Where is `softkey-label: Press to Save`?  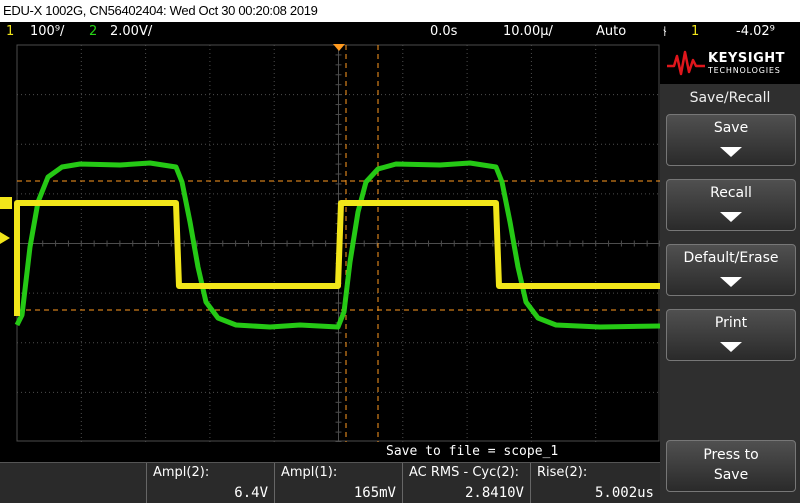 softkey-label: Press to Save is located at coordinates (731, 465).